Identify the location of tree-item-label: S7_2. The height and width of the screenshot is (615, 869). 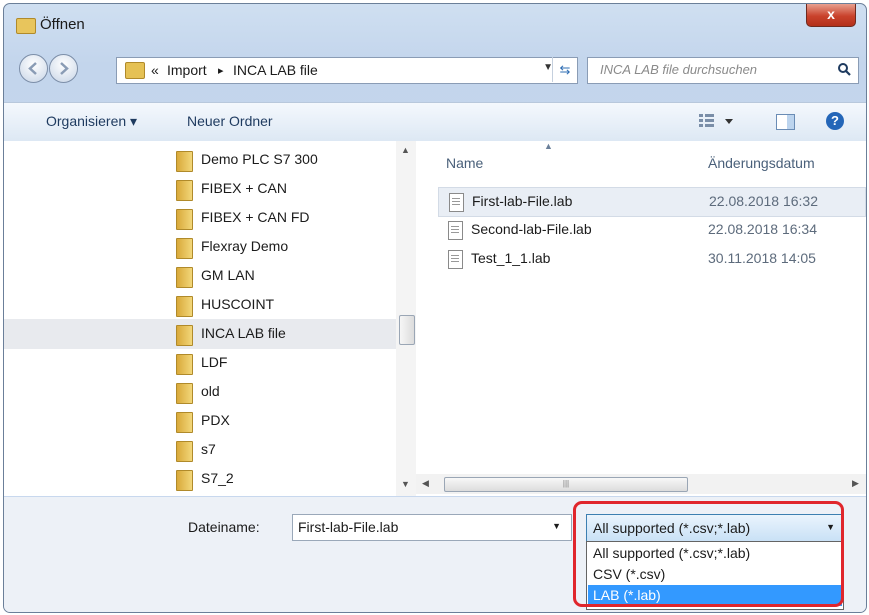
(217, 478).